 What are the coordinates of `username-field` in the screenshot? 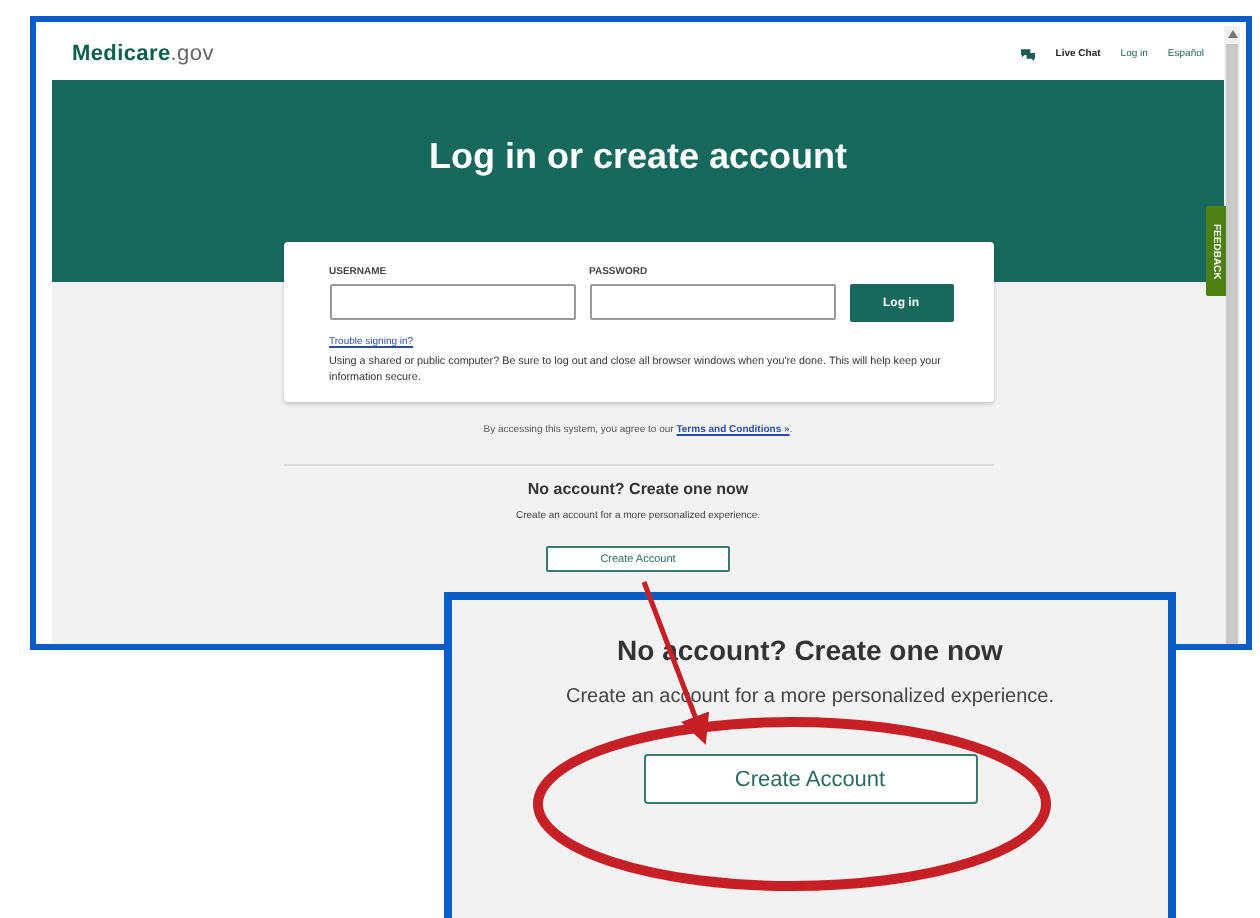 It's located at (452, 302).